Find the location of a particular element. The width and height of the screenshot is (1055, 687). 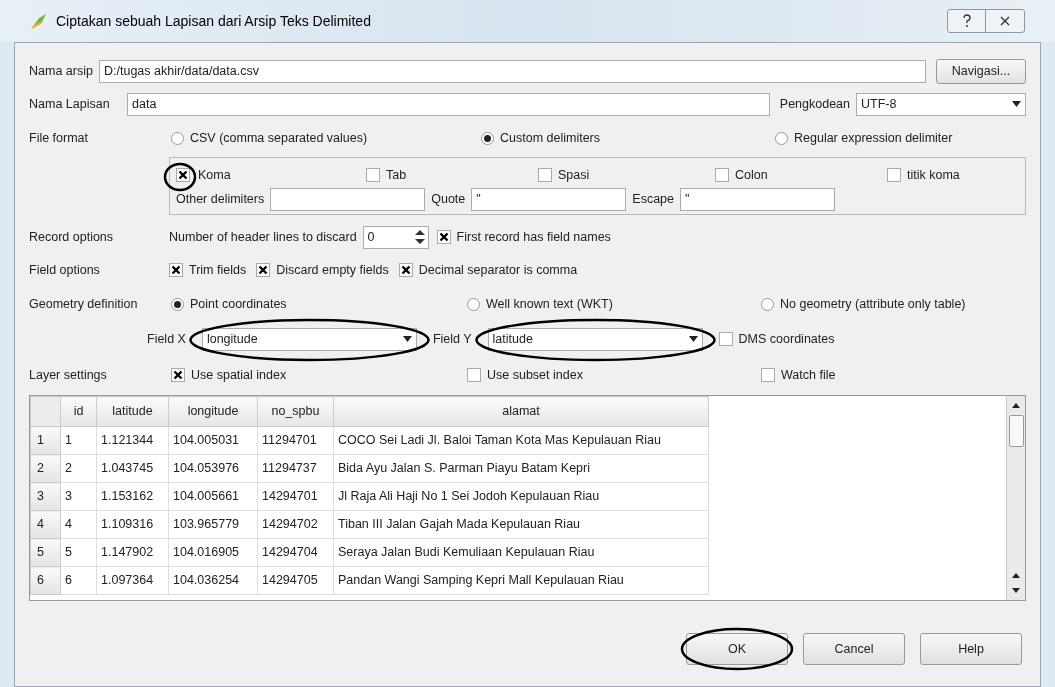

escape-field: " is located at coordinates (757, 199).